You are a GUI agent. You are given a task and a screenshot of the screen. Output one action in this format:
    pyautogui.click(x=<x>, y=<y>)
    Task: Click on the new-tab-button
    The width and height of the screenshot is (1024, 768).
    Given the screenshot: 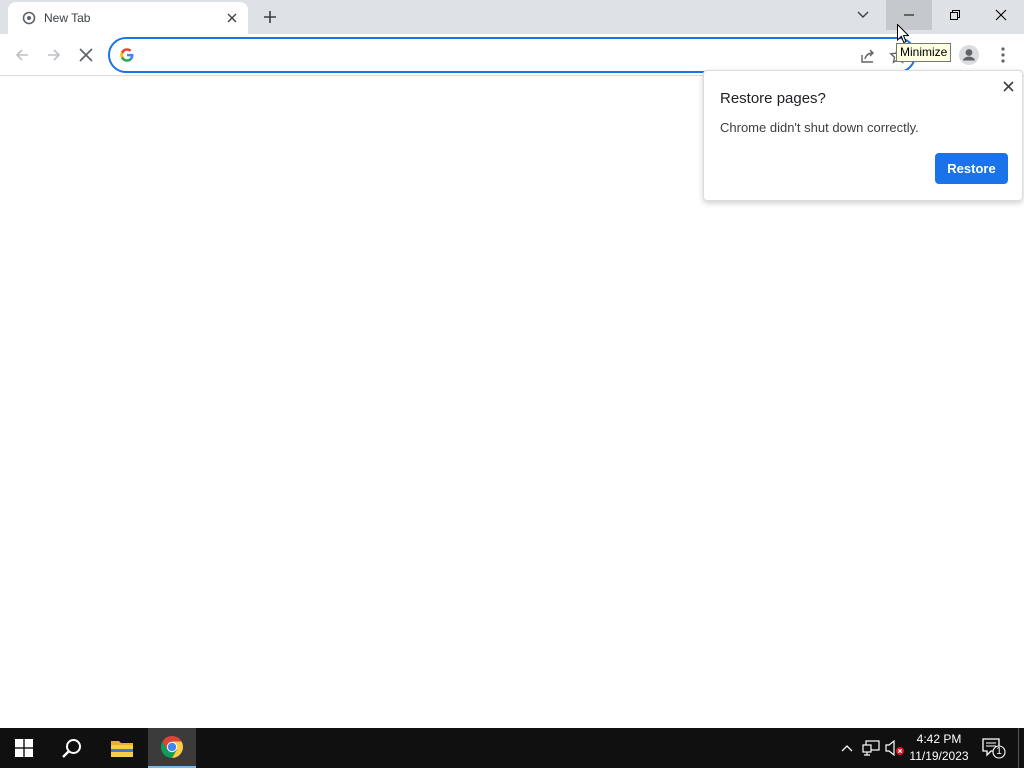 What is the action you would take?
    pyautogui.click(x=270, y=17)
    